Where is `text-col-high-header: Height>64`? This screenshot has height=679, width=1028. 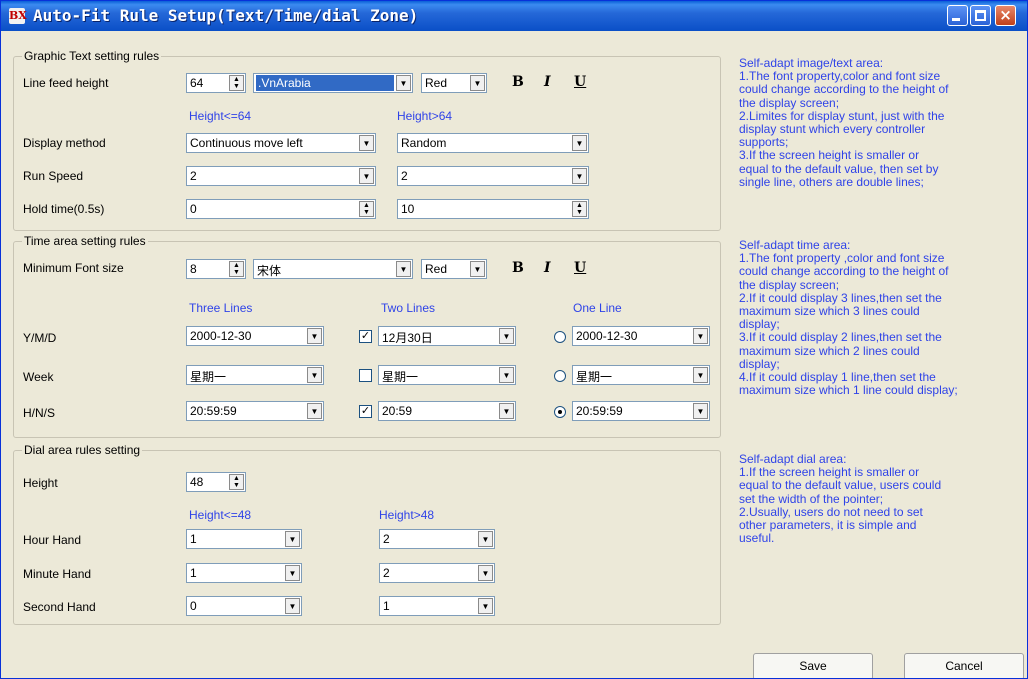 text-col-high-header: Height>64 is located at coordinates (425, 116).